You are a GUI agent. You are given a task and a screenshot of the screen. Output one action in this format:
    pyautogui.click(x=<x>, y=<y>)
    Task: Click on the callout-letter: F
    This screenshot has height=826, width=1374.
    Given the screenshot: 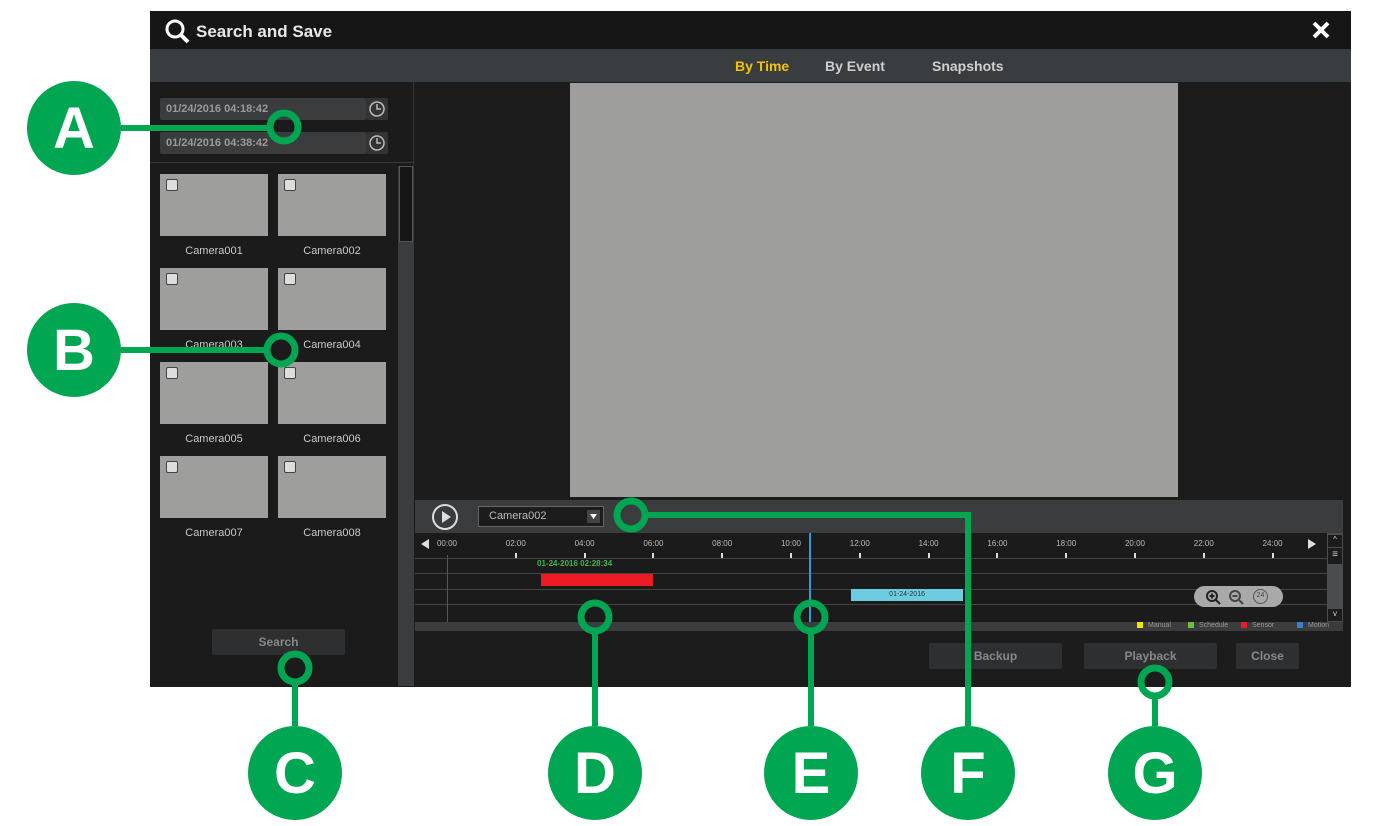 What is the action you would take?
    pyautogui.click(x=967, y=773)
    